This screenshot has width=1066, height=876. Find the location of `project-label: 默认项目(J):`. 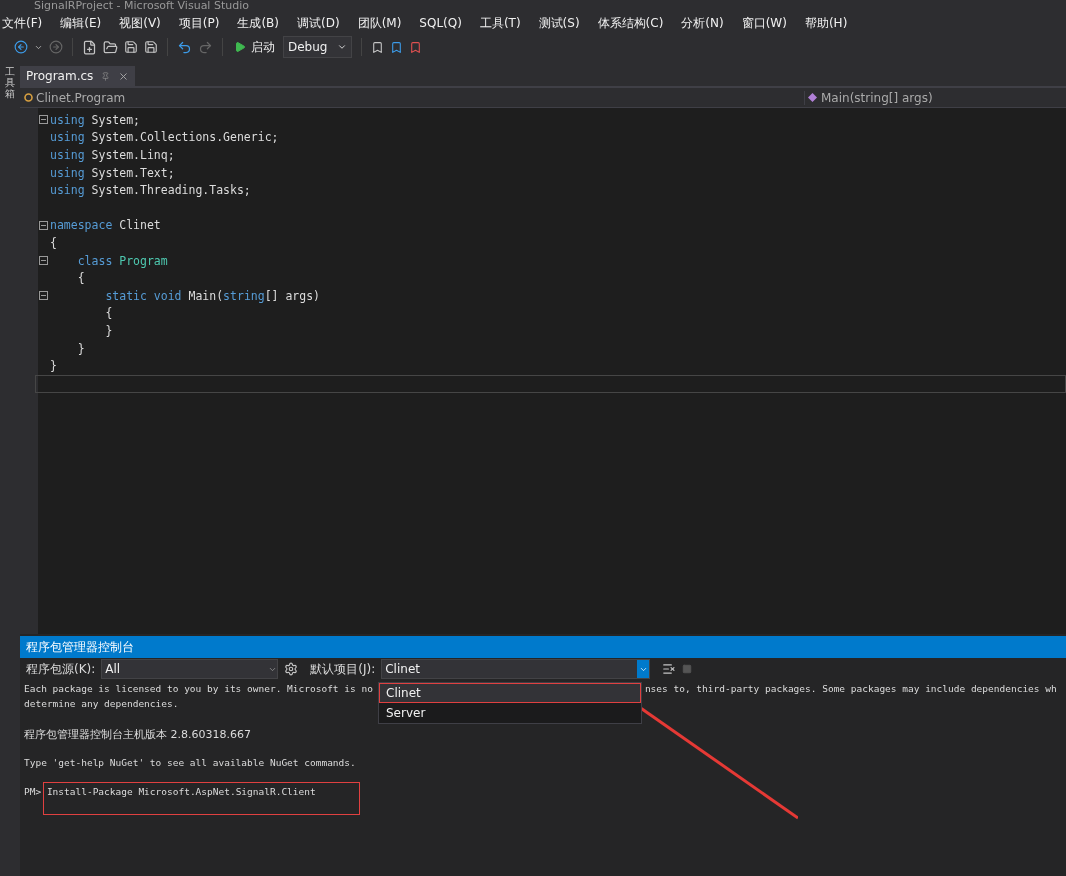

project-label: 默认项目(J): is located at coordinates (343, 669).